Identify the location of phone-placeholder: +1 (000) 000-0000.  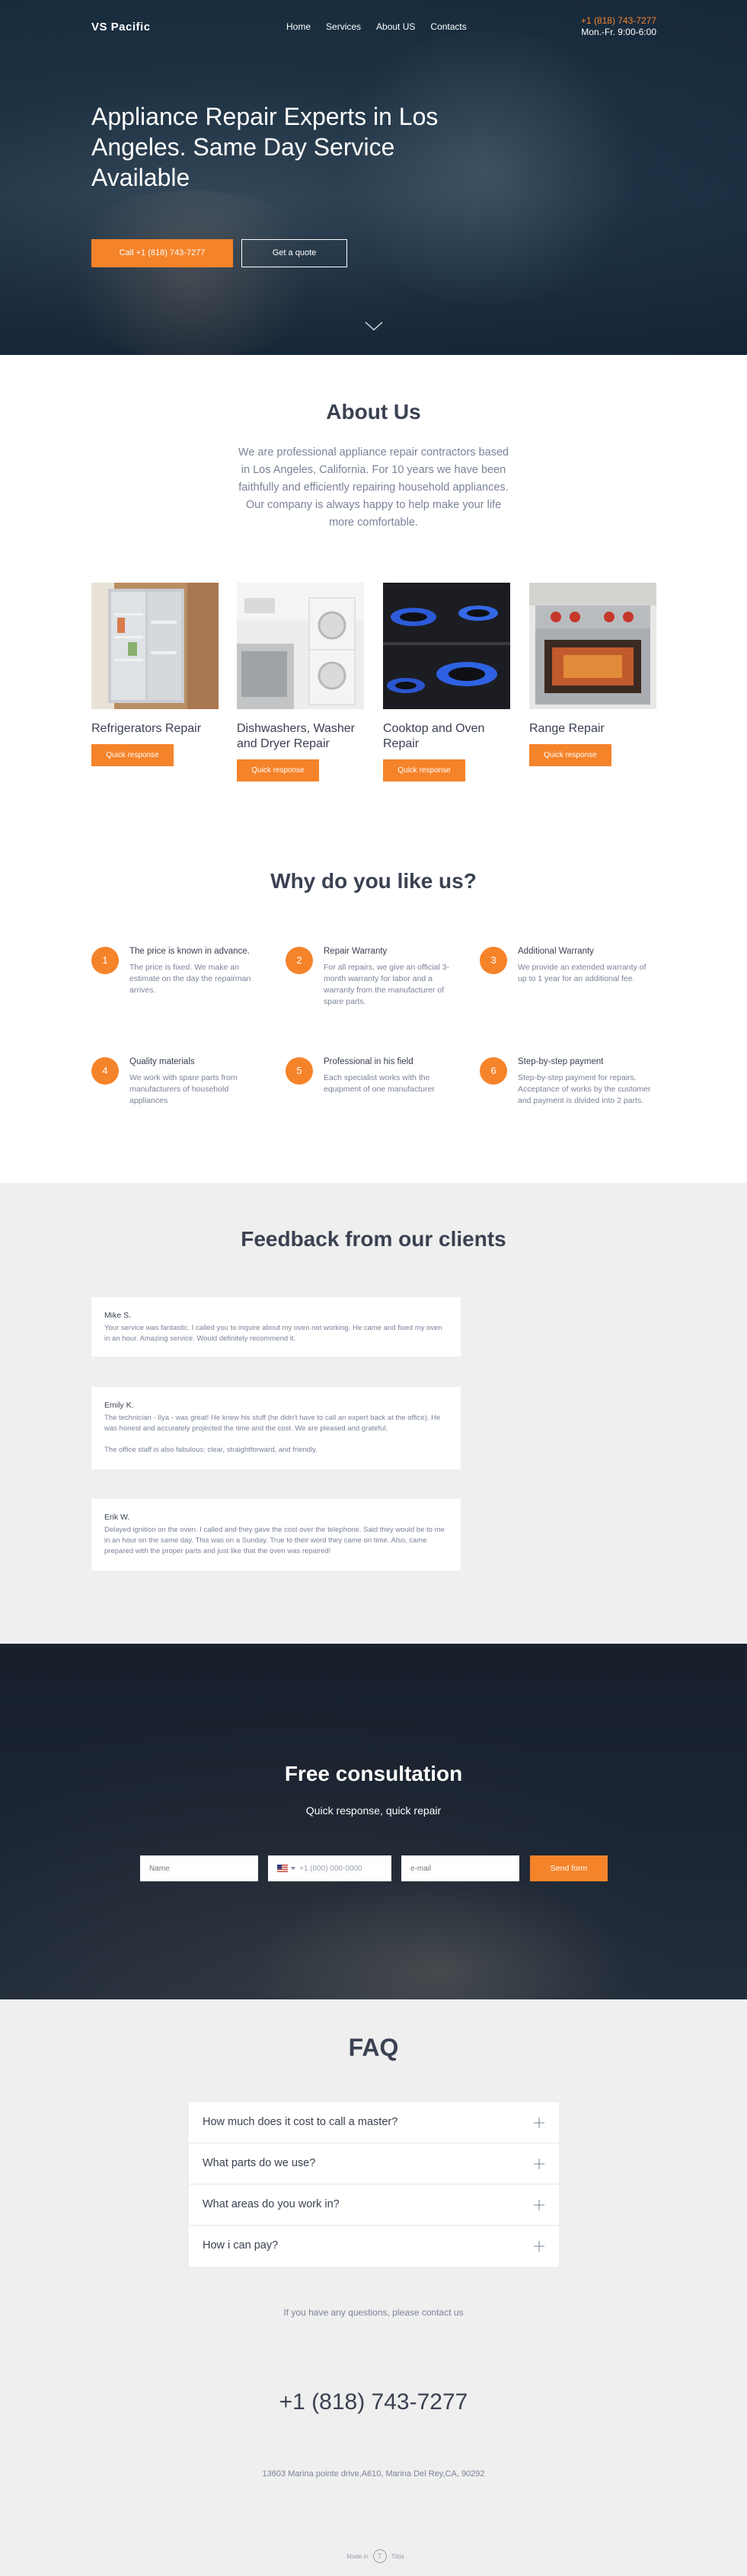
(330, 1868).